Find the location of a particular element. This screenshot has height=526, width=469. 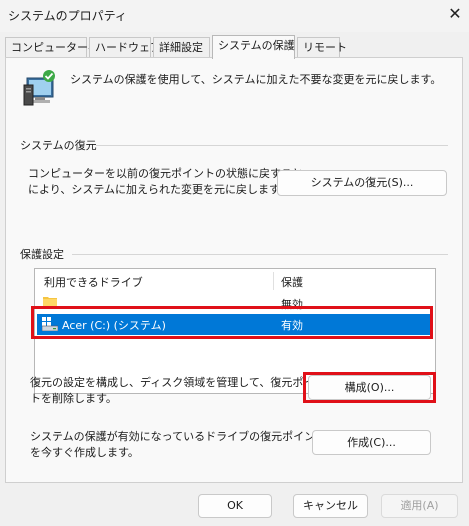

restore-divider is located at coordinates (272, 145).